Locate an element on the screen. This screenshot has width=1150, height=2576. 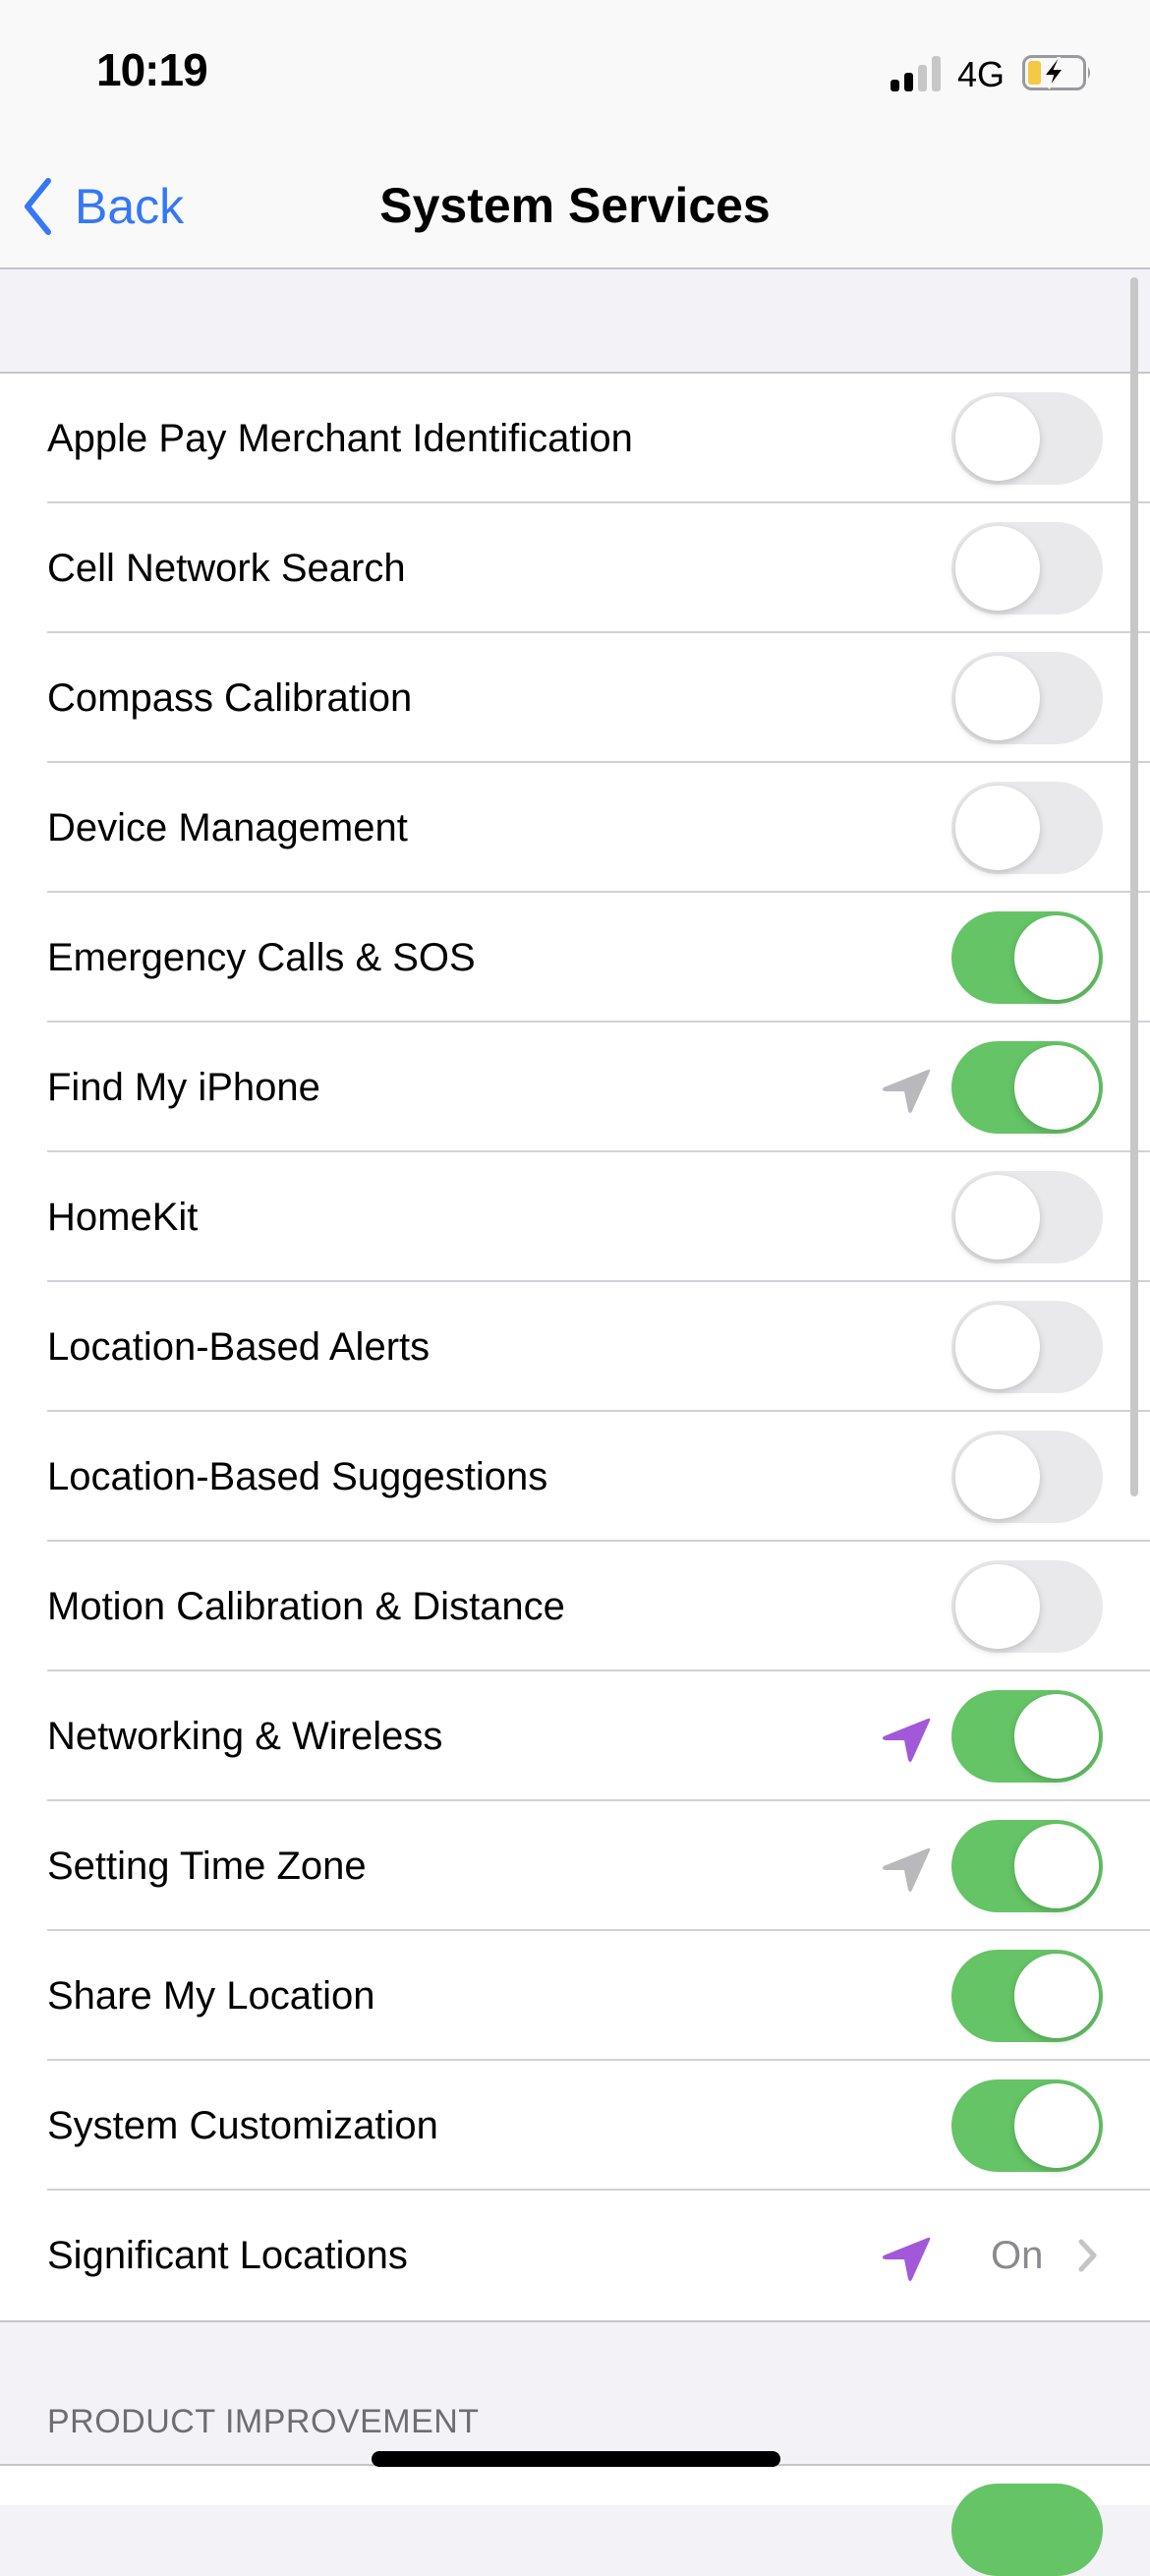
service-row: Location-Based Suggestions is located at coordinates (575, 1477).